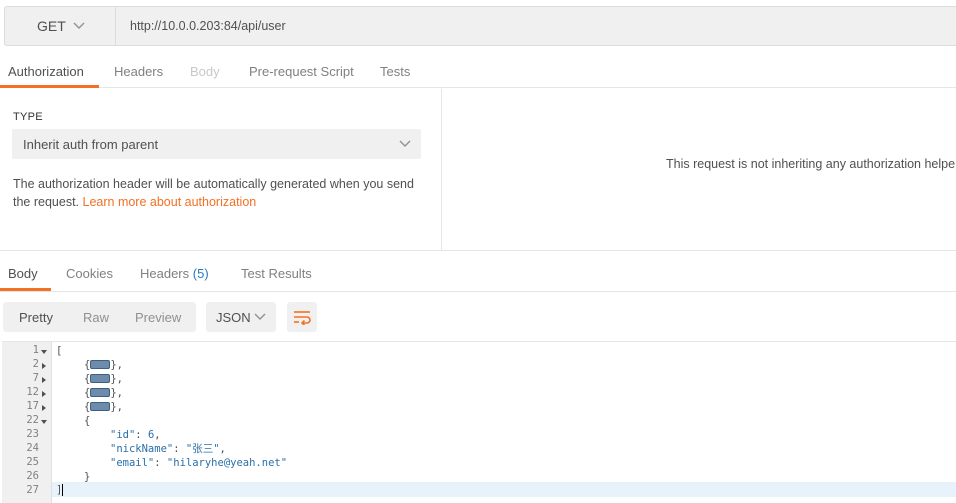  Describe the element at coordinates (165, 273) in the screenshot. I see `tab-response-headers-label: Headers` at that location.